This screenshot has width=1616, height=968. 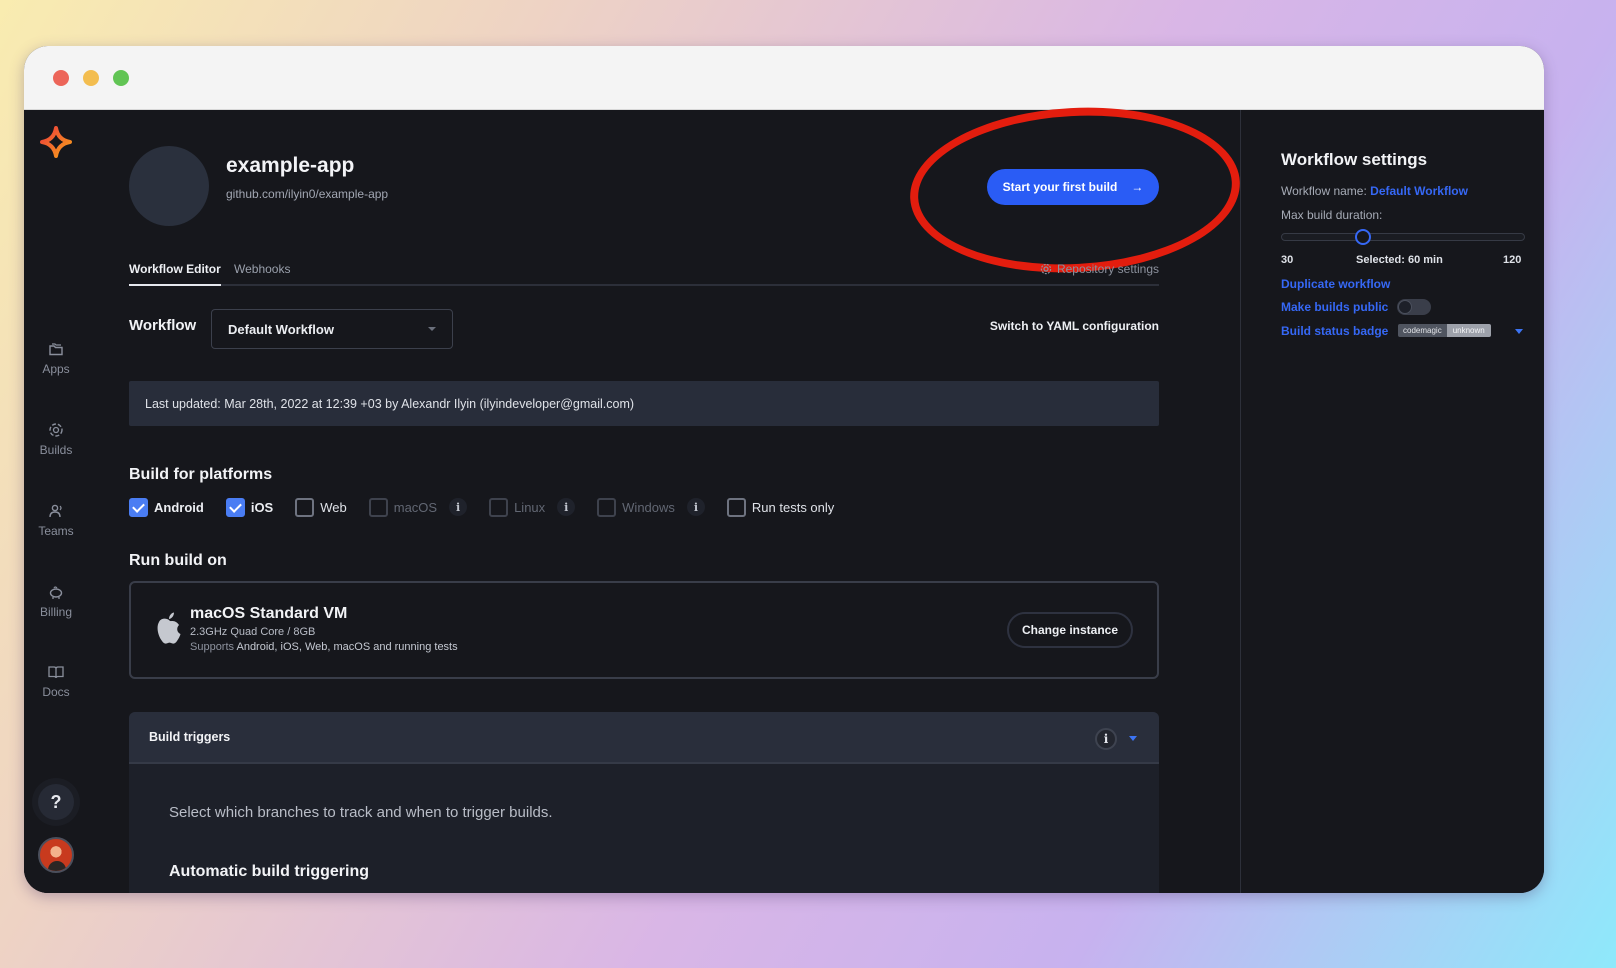 I want to click on codemagic-logo-icon, so click(x=56, y=142).